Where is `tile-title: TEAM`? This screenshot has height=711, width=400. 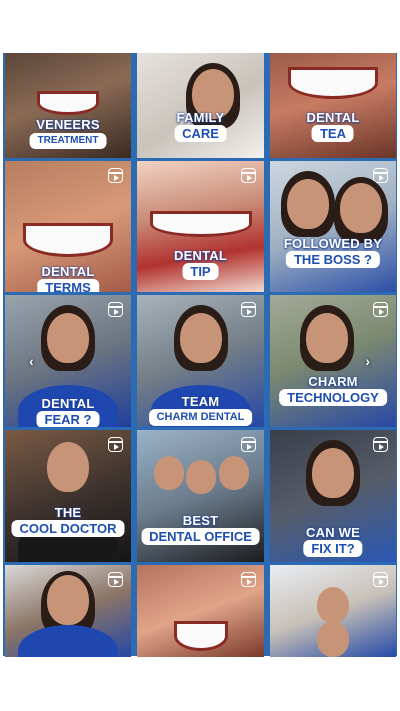
tile-title: TEAM is located at coordinates (200, 401).